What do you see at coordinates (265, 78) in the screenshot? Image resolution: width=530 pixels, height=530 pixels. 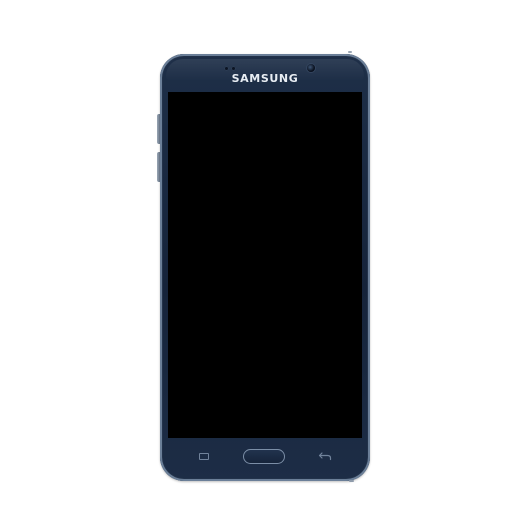 I see `brand-logo: SAMSUNG` at bounding box center [265, 78].